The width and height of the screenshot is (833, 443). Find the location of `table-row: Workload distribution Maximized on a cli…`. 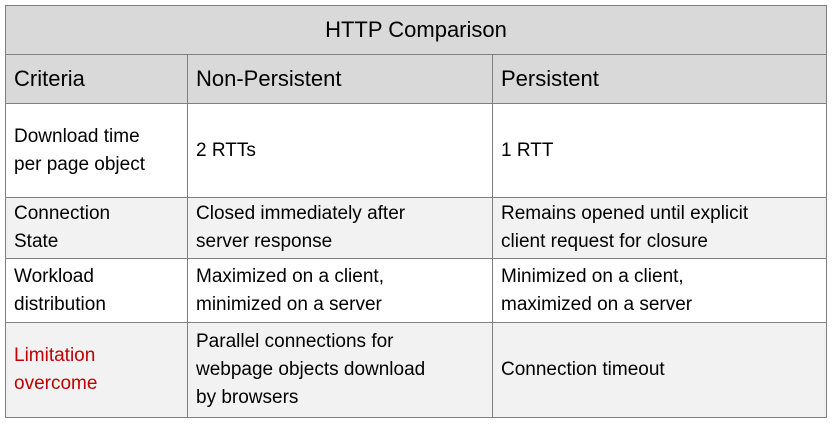

table-row: Workload distribution Maximized on a cli… is located at coordinates (416, 290).